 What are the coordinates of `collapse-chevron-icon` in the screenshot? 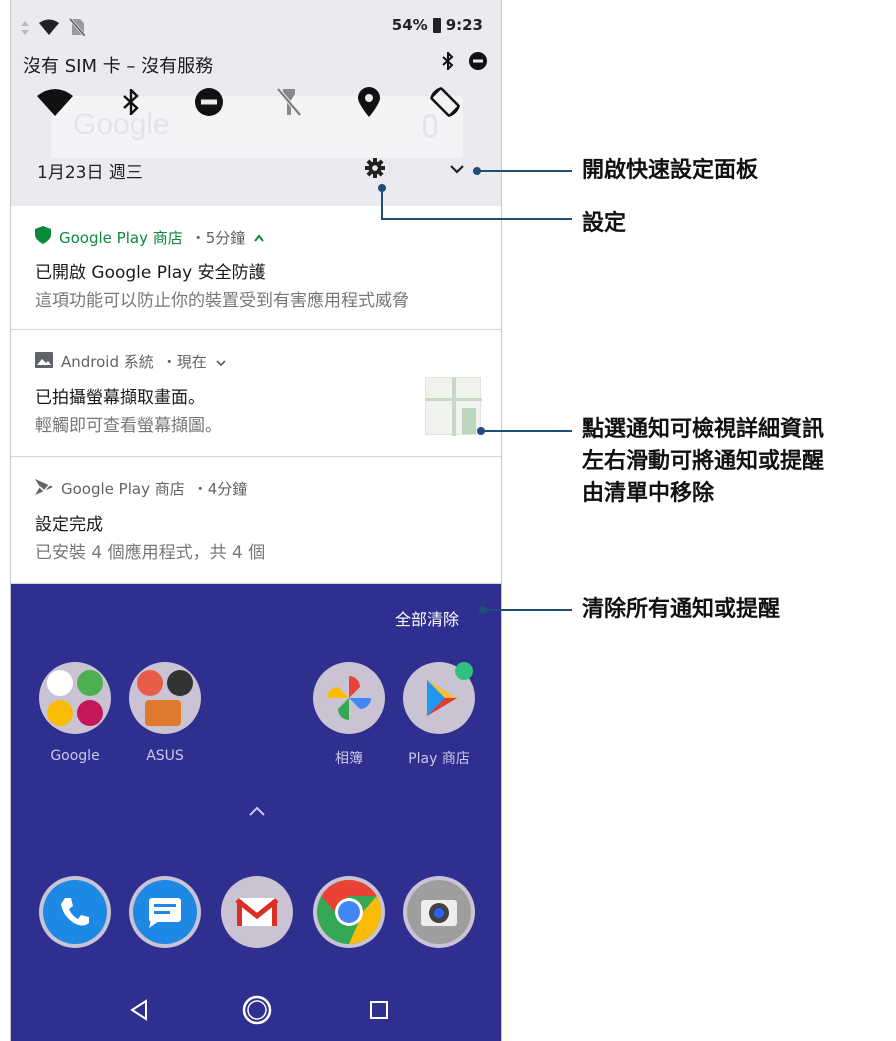 It's located at (259, 237).